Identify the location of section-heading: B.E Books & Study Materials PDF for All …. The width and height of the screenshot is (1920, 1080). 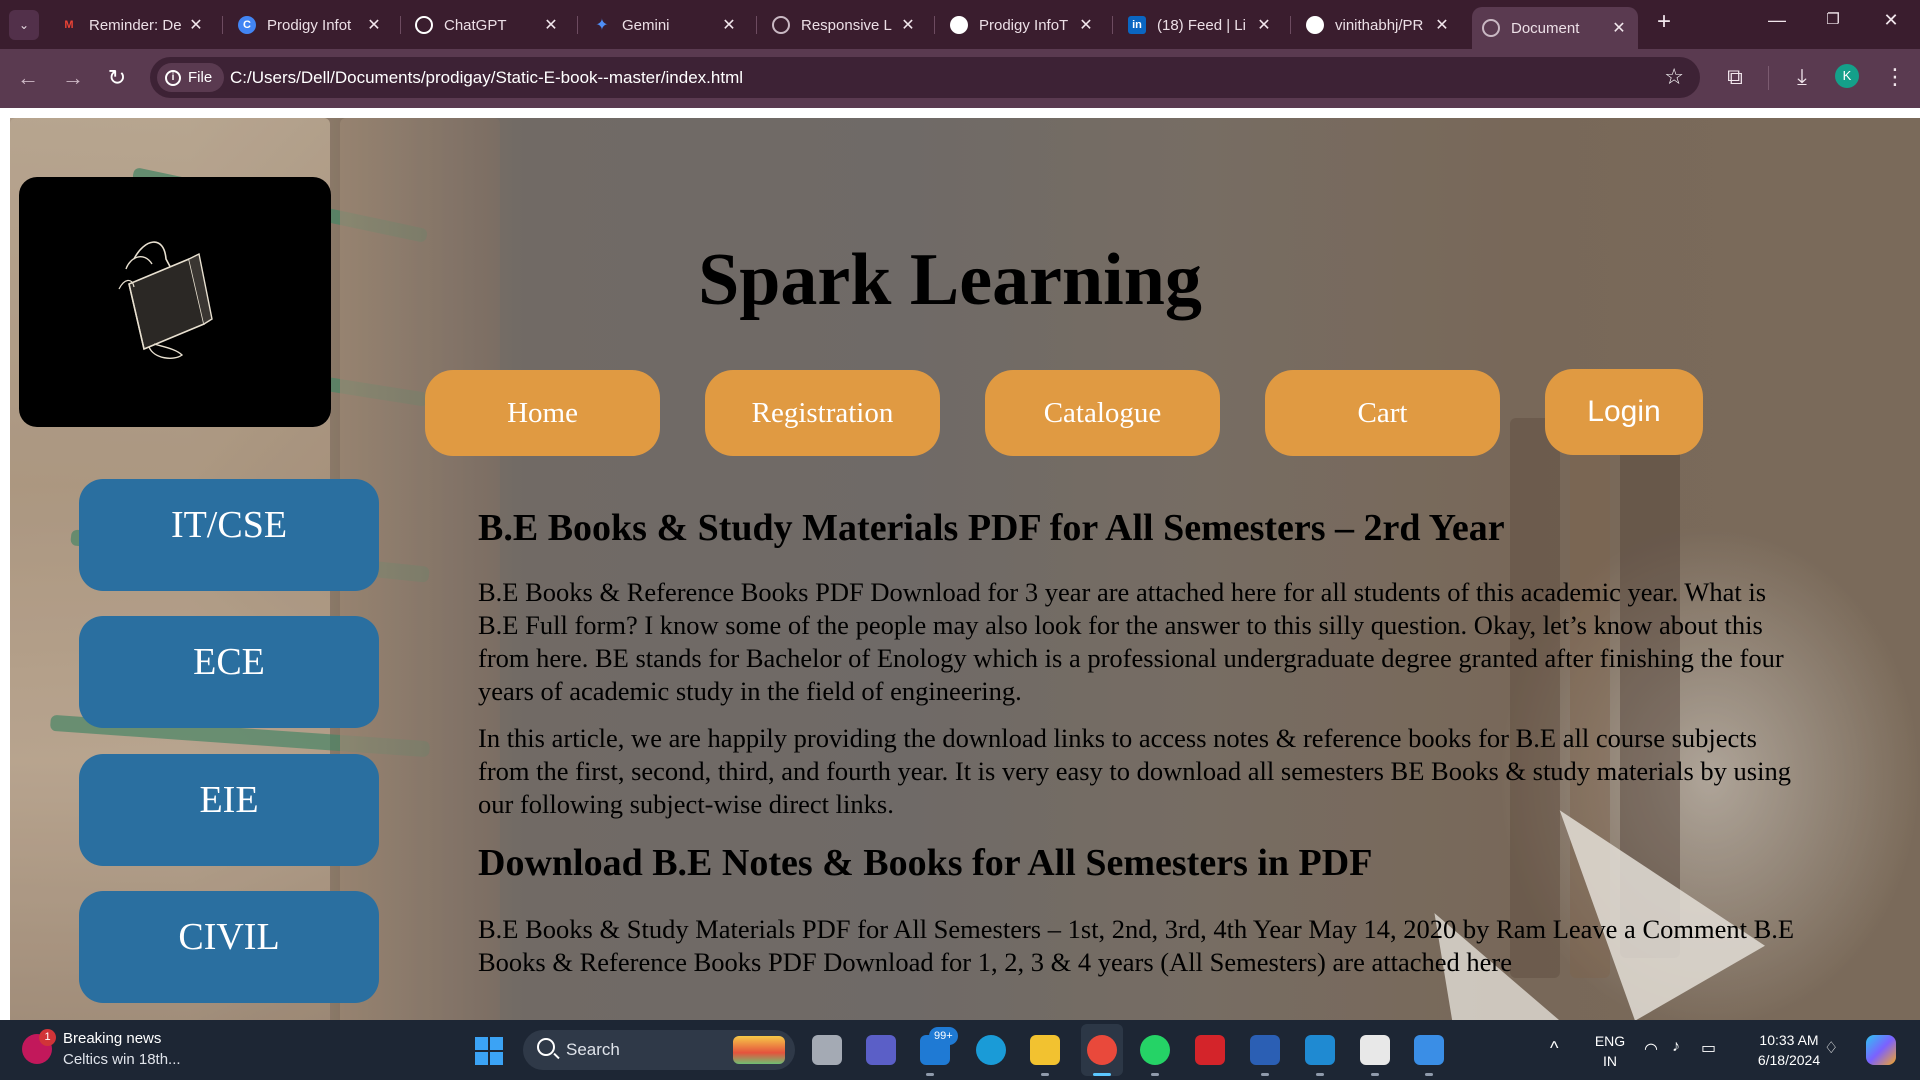
(991, 528).